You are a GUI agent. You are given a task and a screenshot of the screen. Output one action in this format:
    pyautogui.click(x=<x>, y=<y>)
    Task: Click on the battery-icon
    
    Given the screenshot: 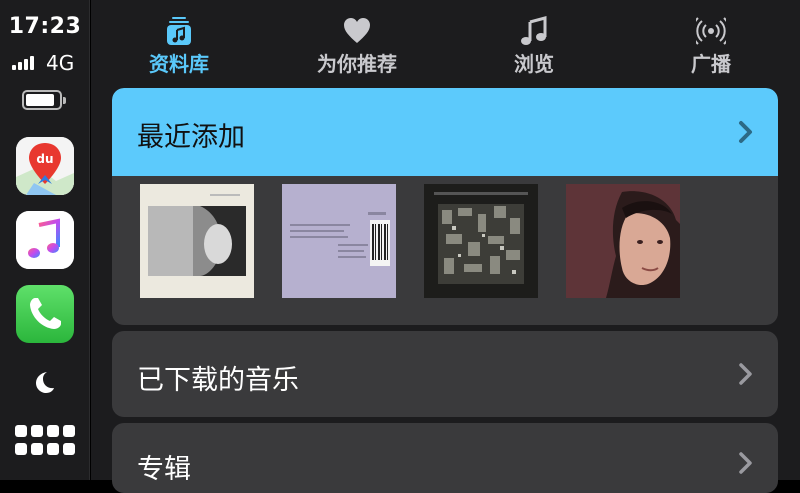 What is the action you would take?
    pyautogui.click(x=44, y=100)
    